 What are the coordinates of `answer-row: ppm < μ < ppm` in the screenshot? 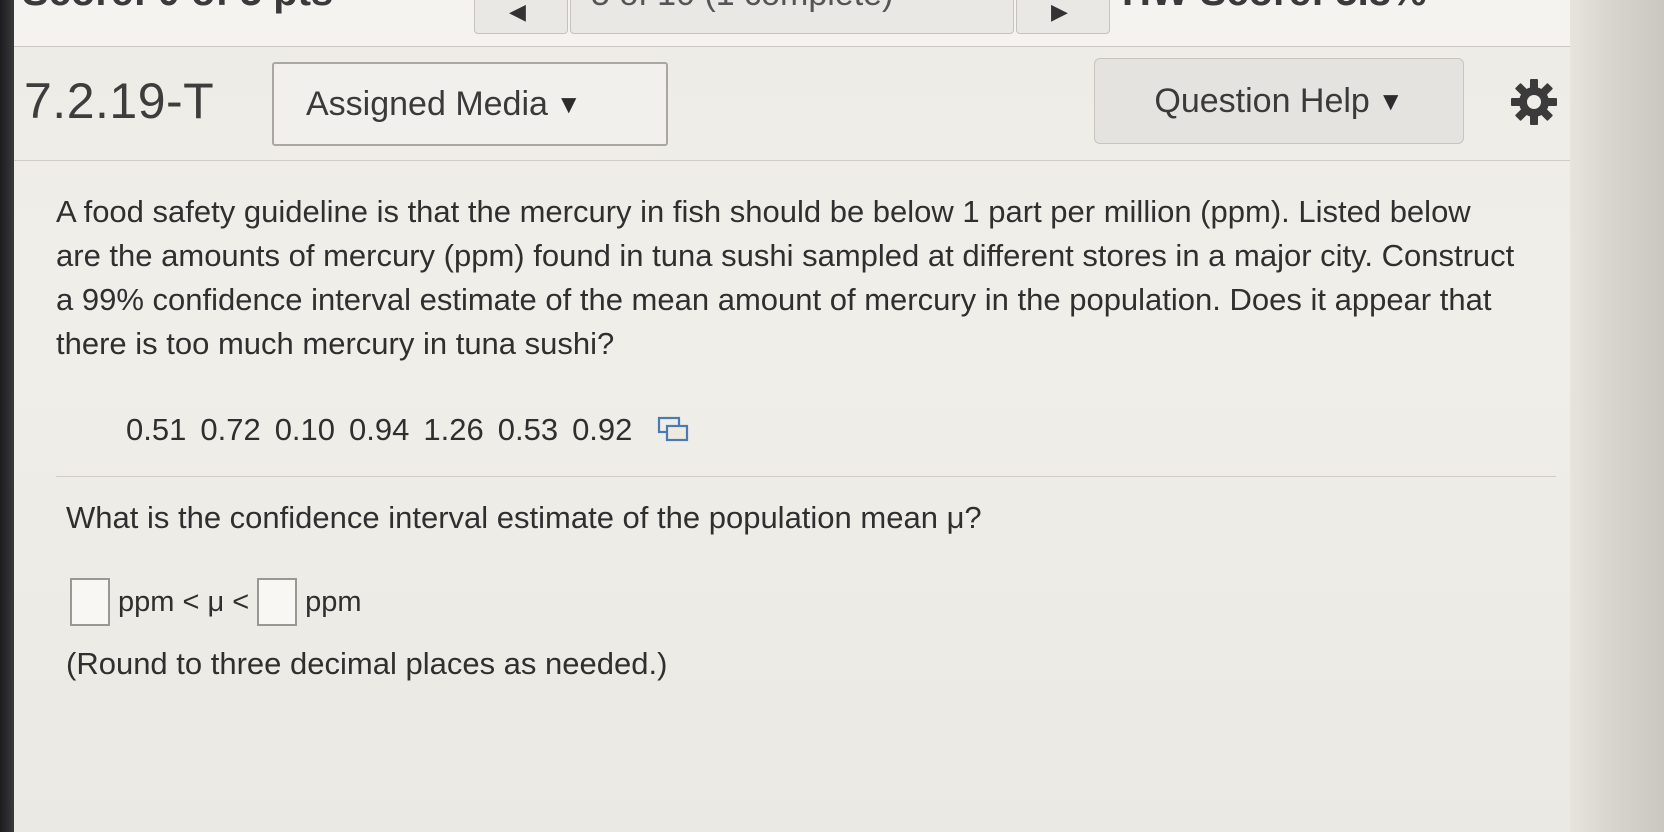 It's located at (220, 602).